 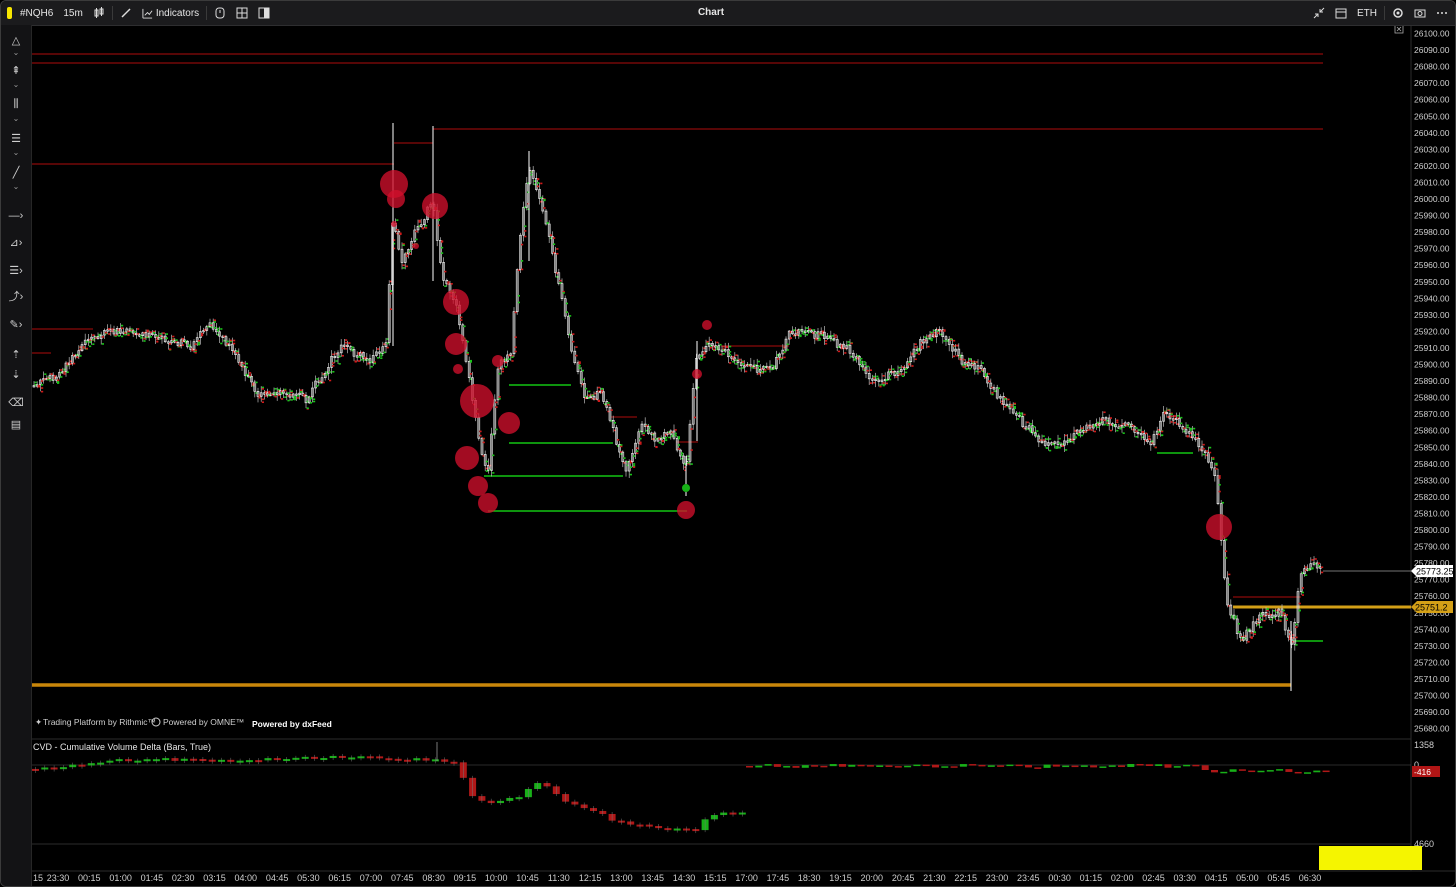 I want to click on list-icon: ▤, so click(x=16, y=424).